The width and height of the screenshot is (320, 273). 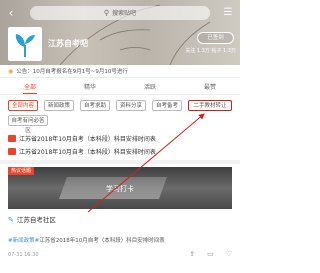 I want to click on post-timestamp: 07-31 16:30, so click(x=23, y=255).